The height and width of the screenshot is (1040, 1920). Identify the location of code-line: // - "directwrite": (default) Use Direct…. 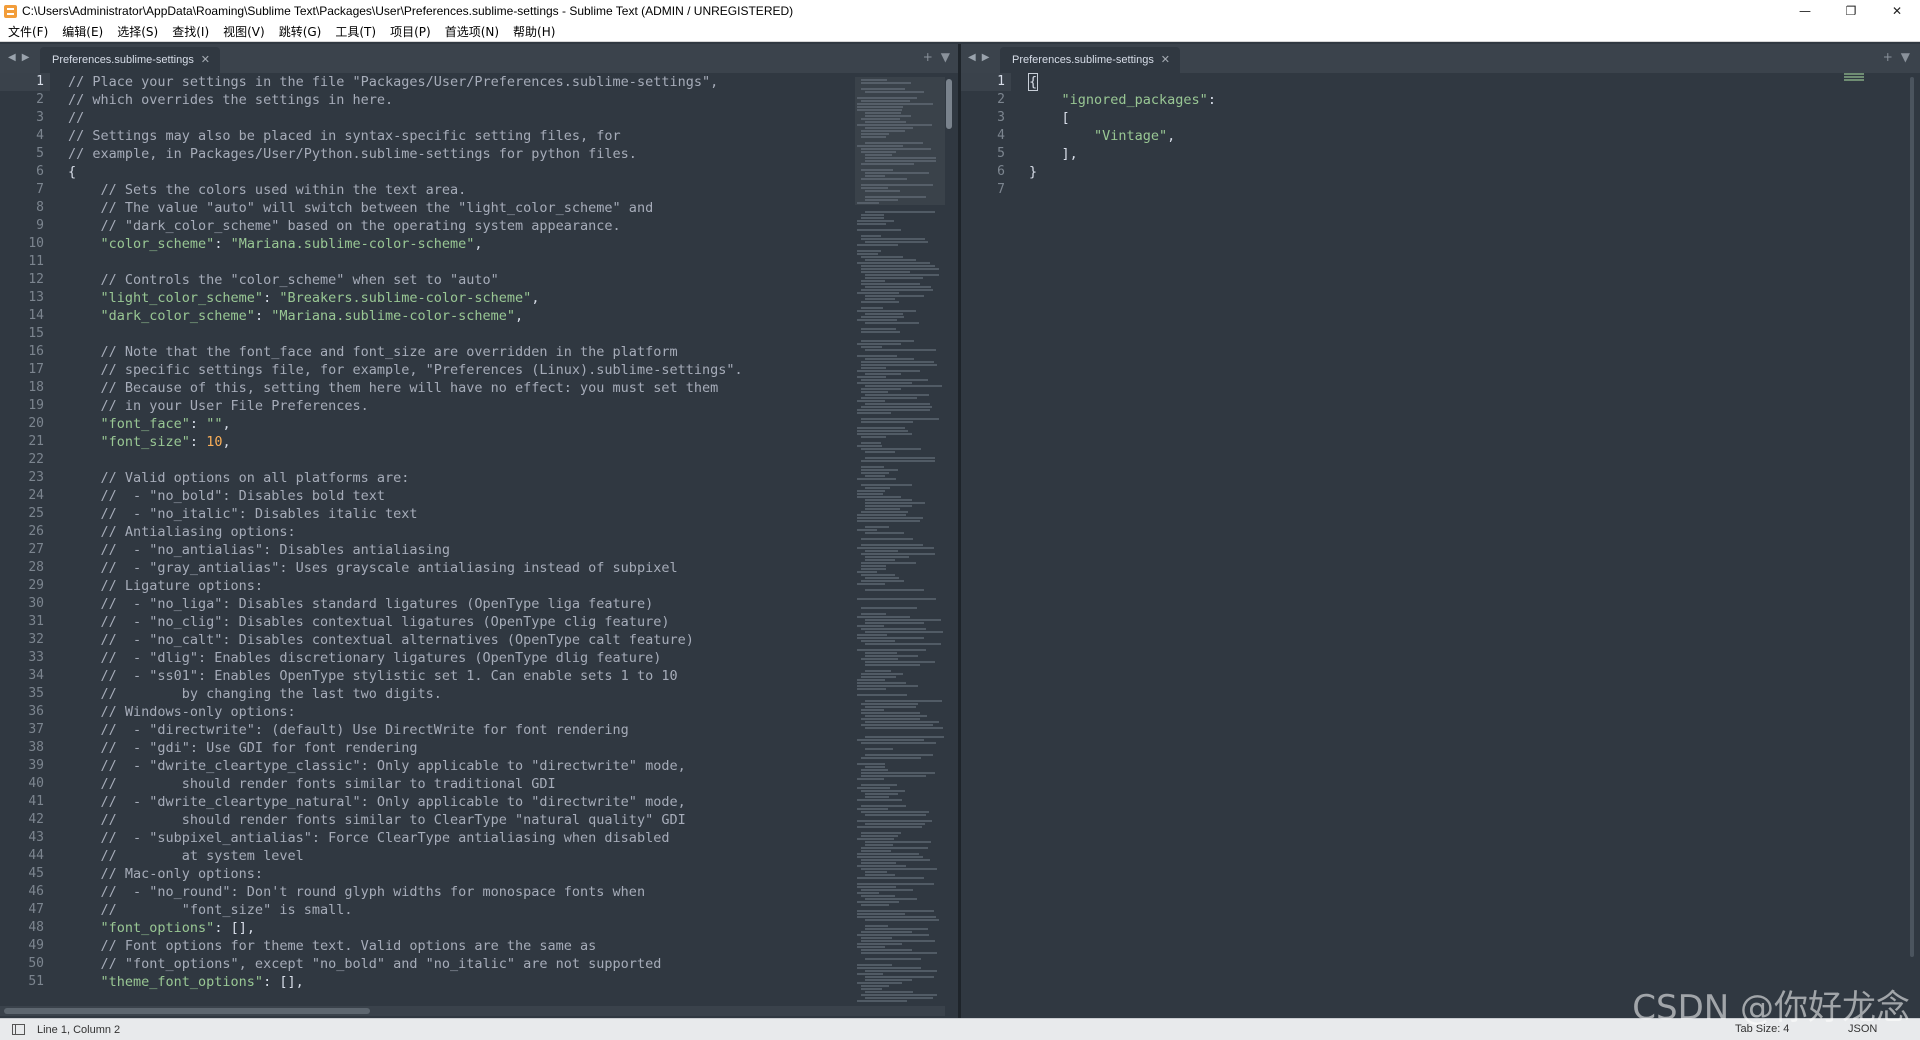
(463, 730).